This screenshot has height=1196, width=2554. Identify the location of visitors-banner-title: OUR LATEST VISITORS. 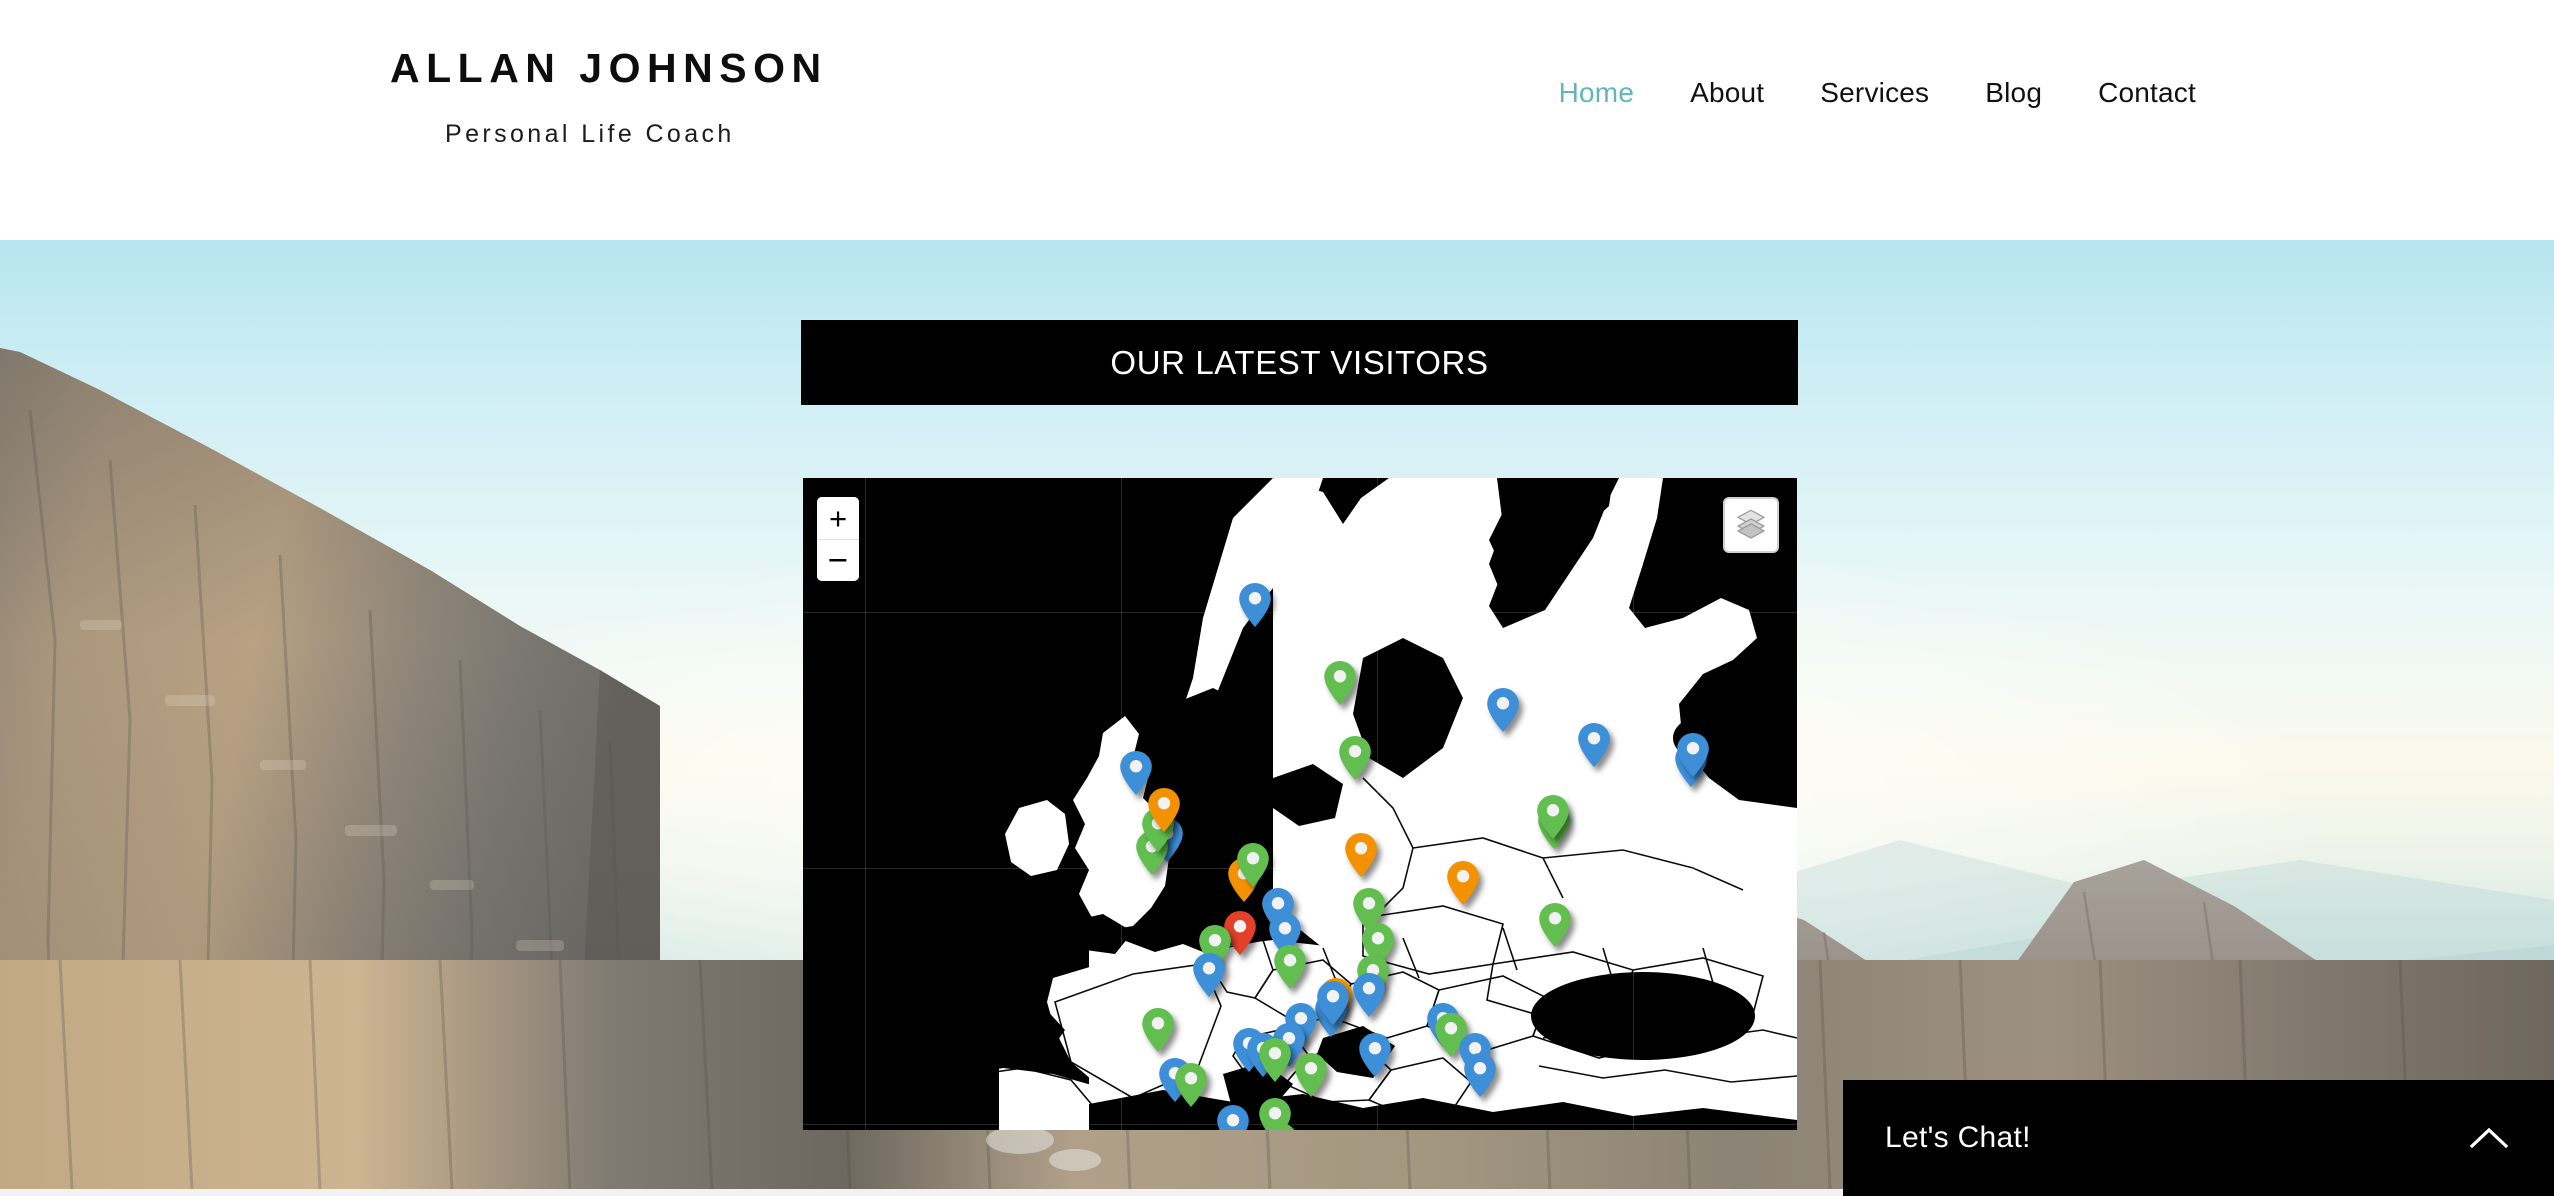
(1299, 362).